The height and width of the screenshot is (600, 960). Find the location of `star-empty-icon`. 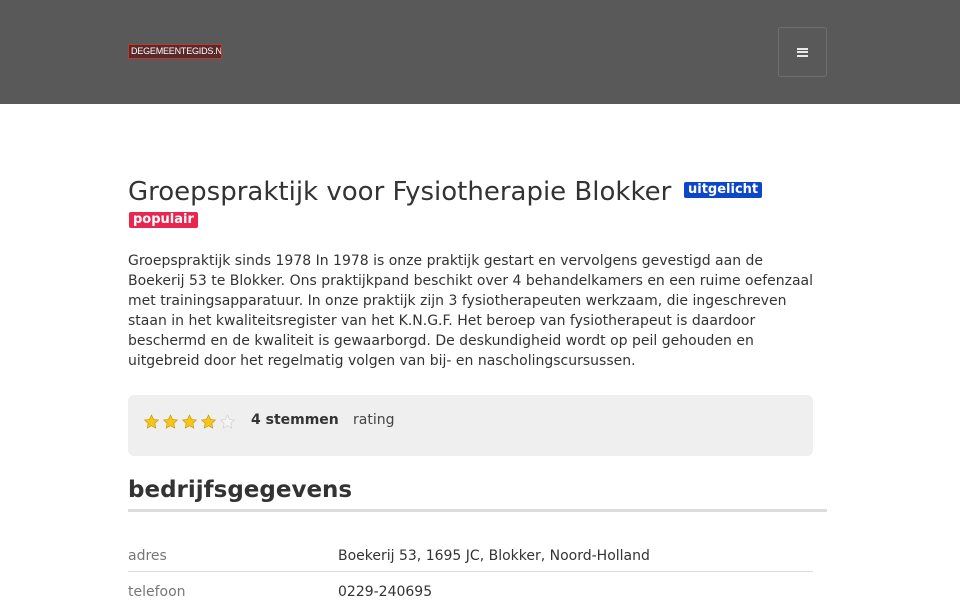

star-empty-icon is located at coordinates (227, 422).